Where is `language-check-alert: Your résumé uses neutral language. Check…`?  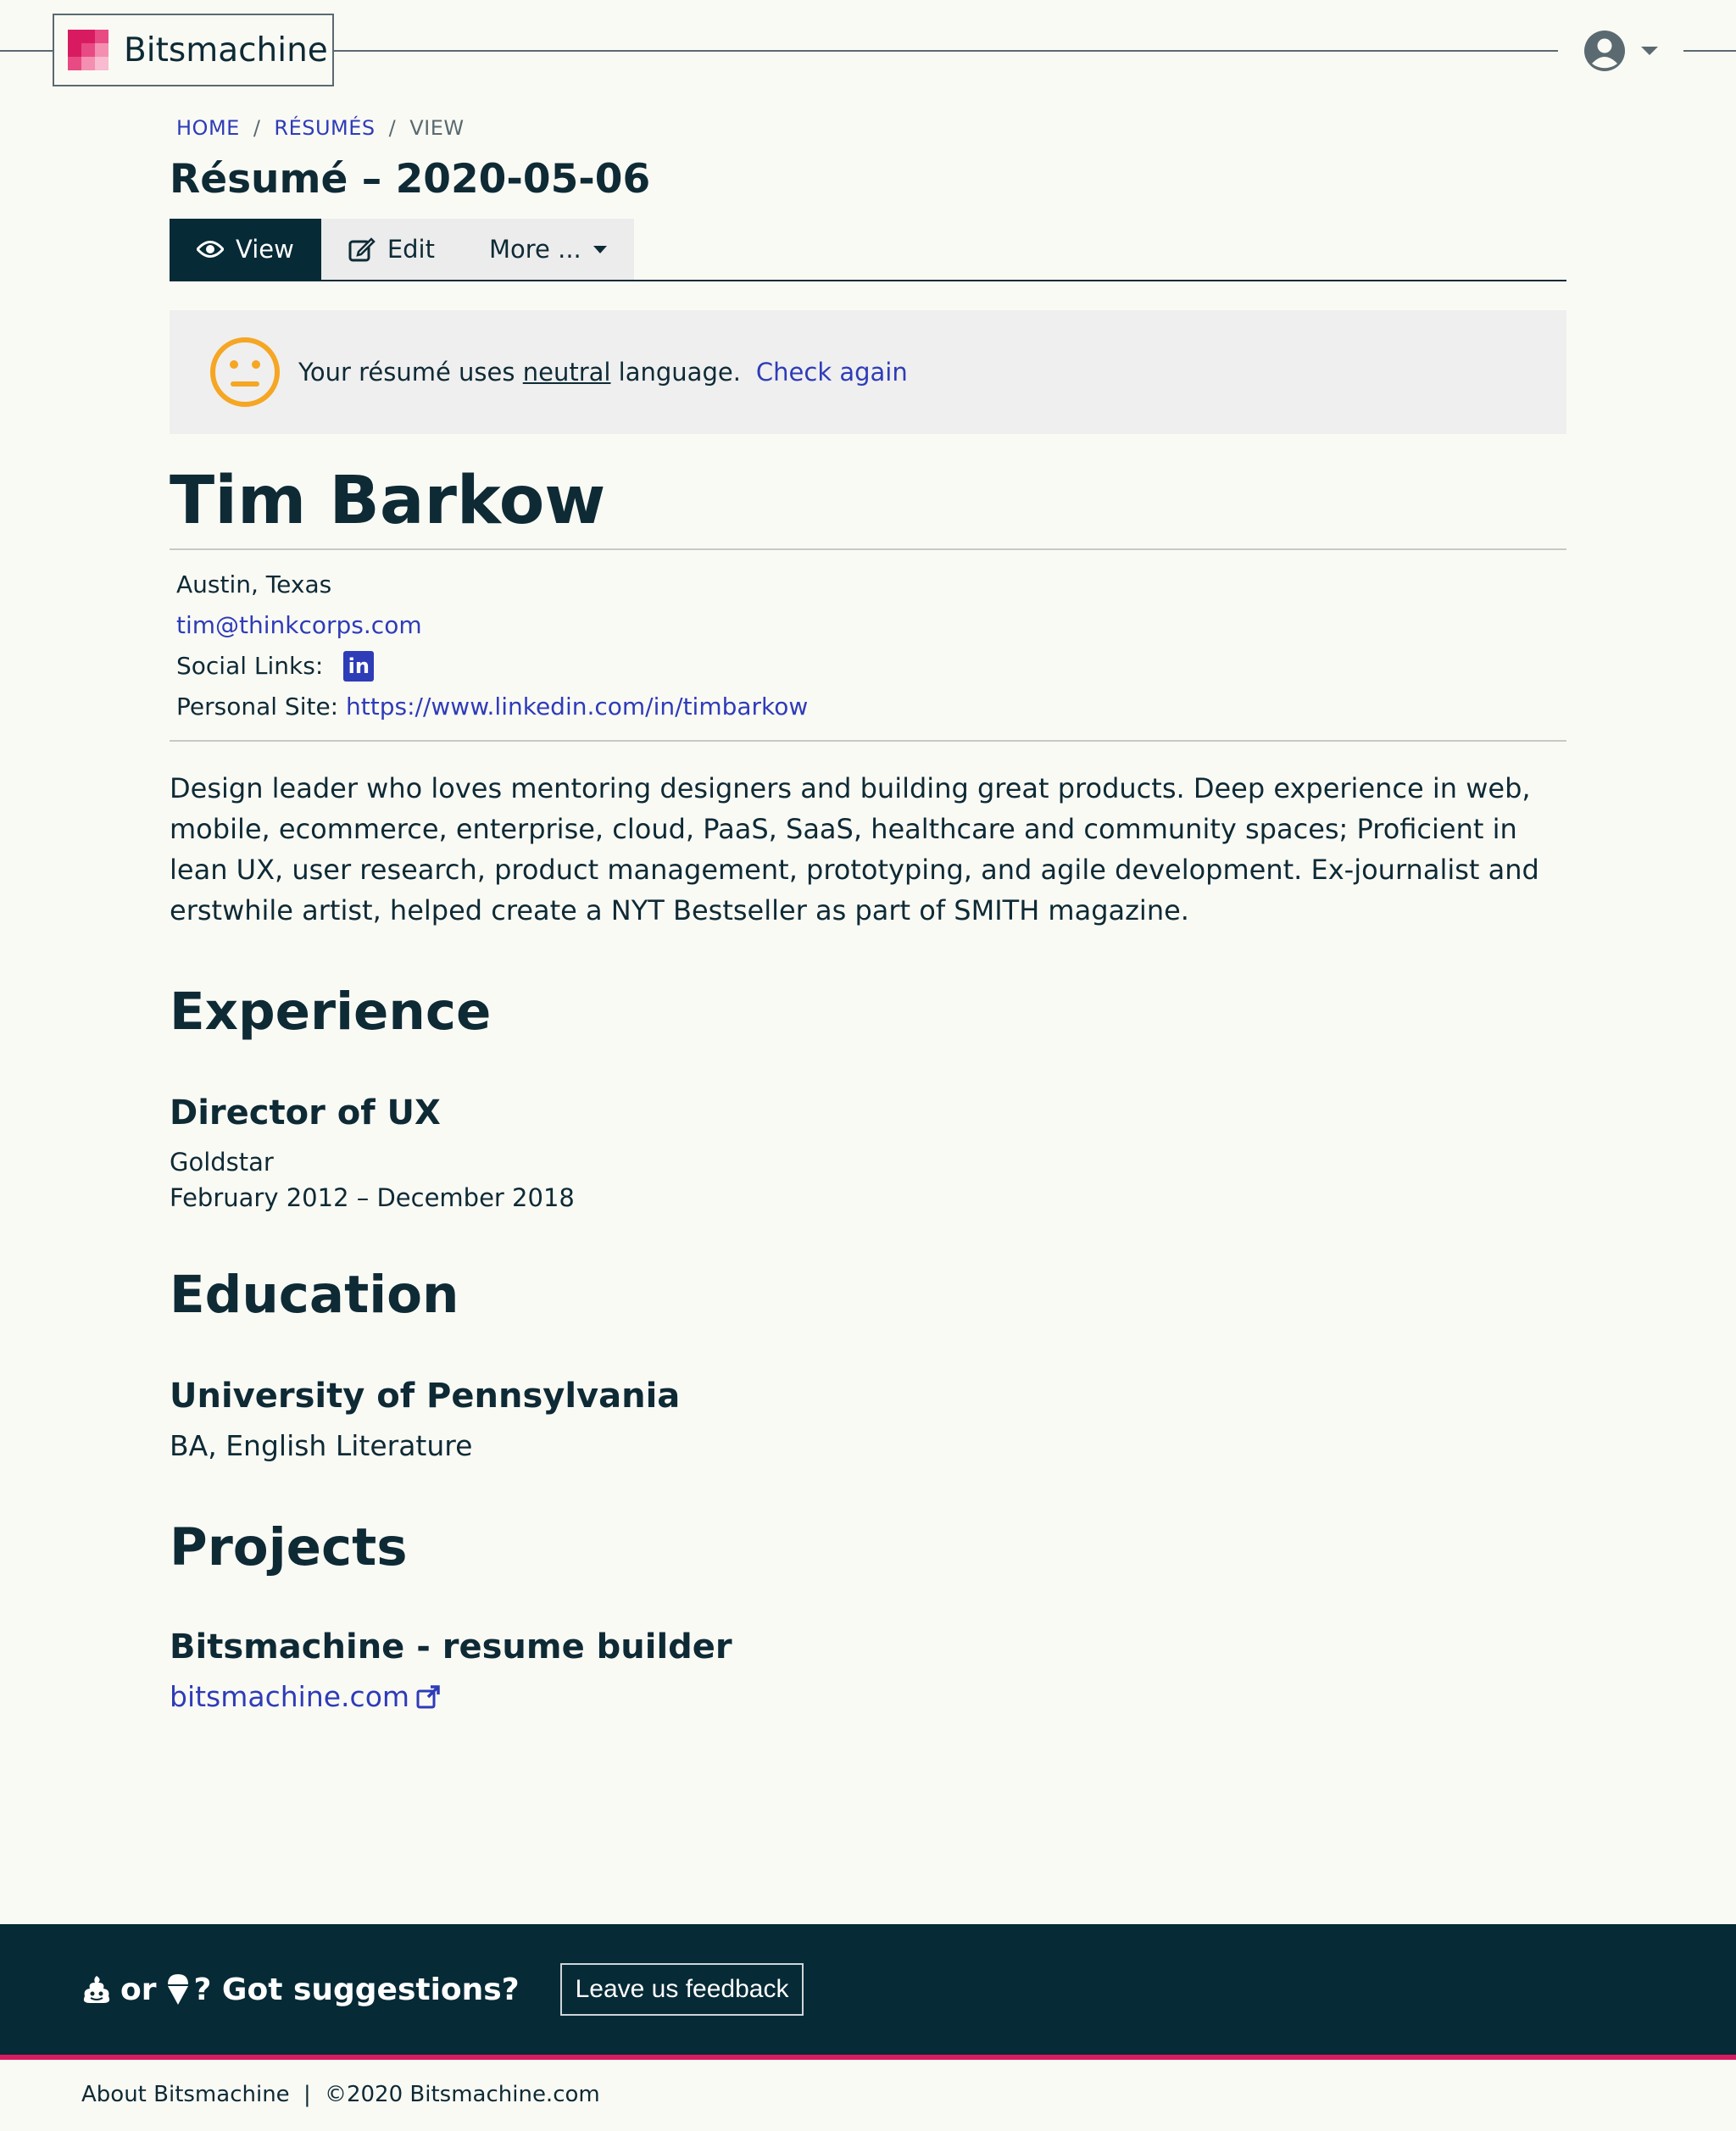 language-check-alert: Your résumé uses neutral language. Check… is located at coordinates (868, 372).